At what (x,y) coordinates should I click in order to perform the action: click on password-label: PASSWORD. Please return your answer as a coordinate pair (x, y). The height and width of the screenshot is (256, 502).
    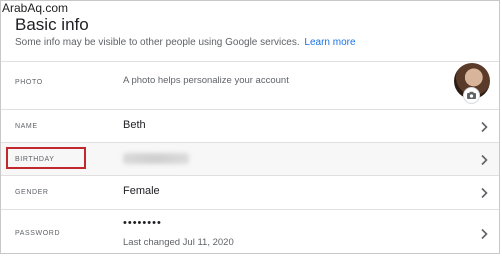
    Looking at the image, I should click on (38, 233).